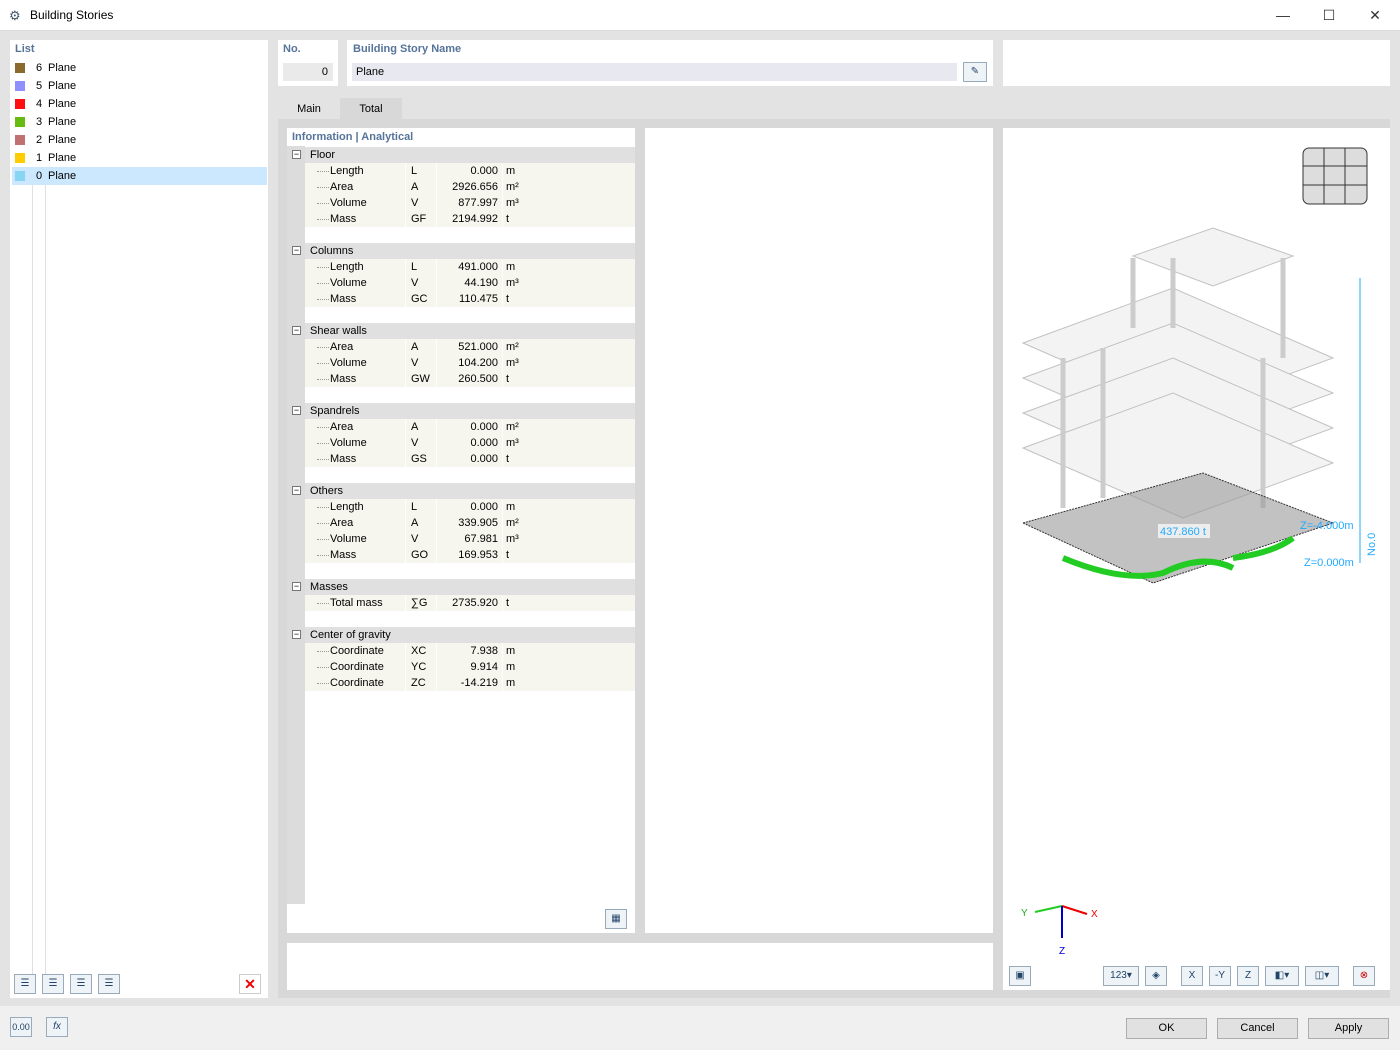  Describe the element at coordinates (292, 49) in the screenshot. I see `number-label: No.` at that location.